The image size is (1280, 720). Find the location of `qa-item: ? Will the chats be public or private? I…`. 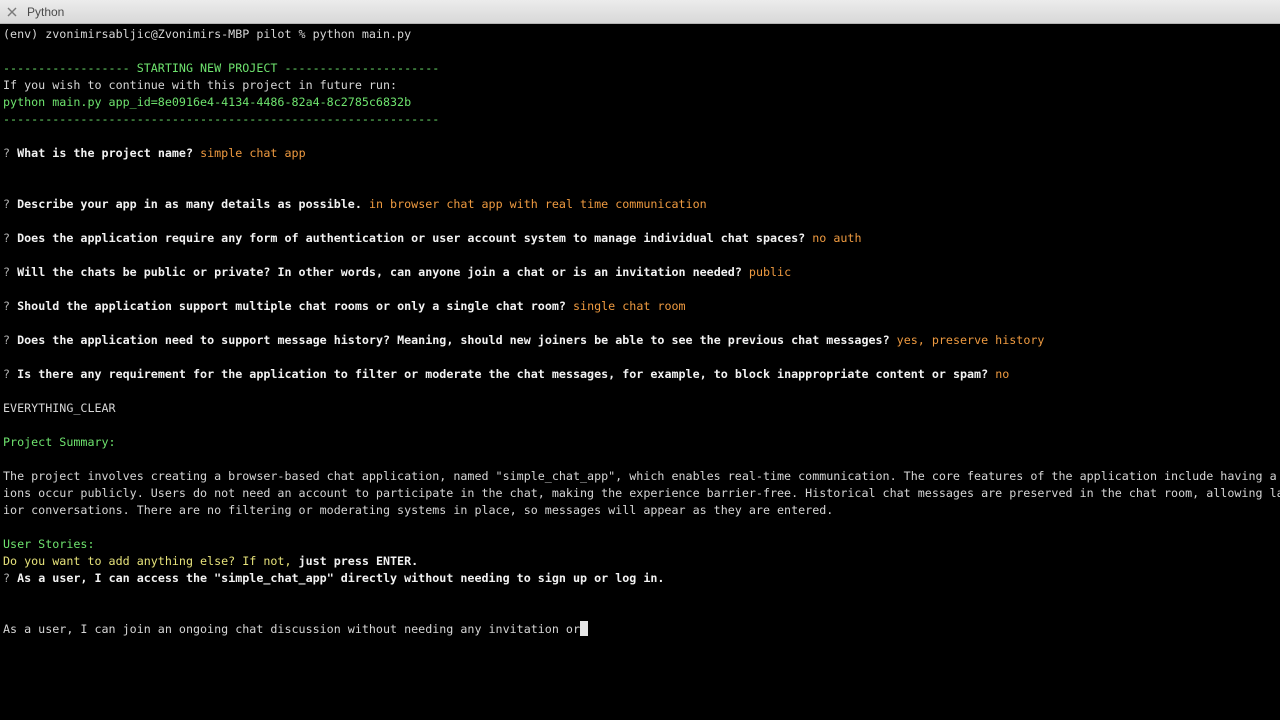

qa-item: ? Will the chats be public or private? I… is located at coordinates (397, 272).